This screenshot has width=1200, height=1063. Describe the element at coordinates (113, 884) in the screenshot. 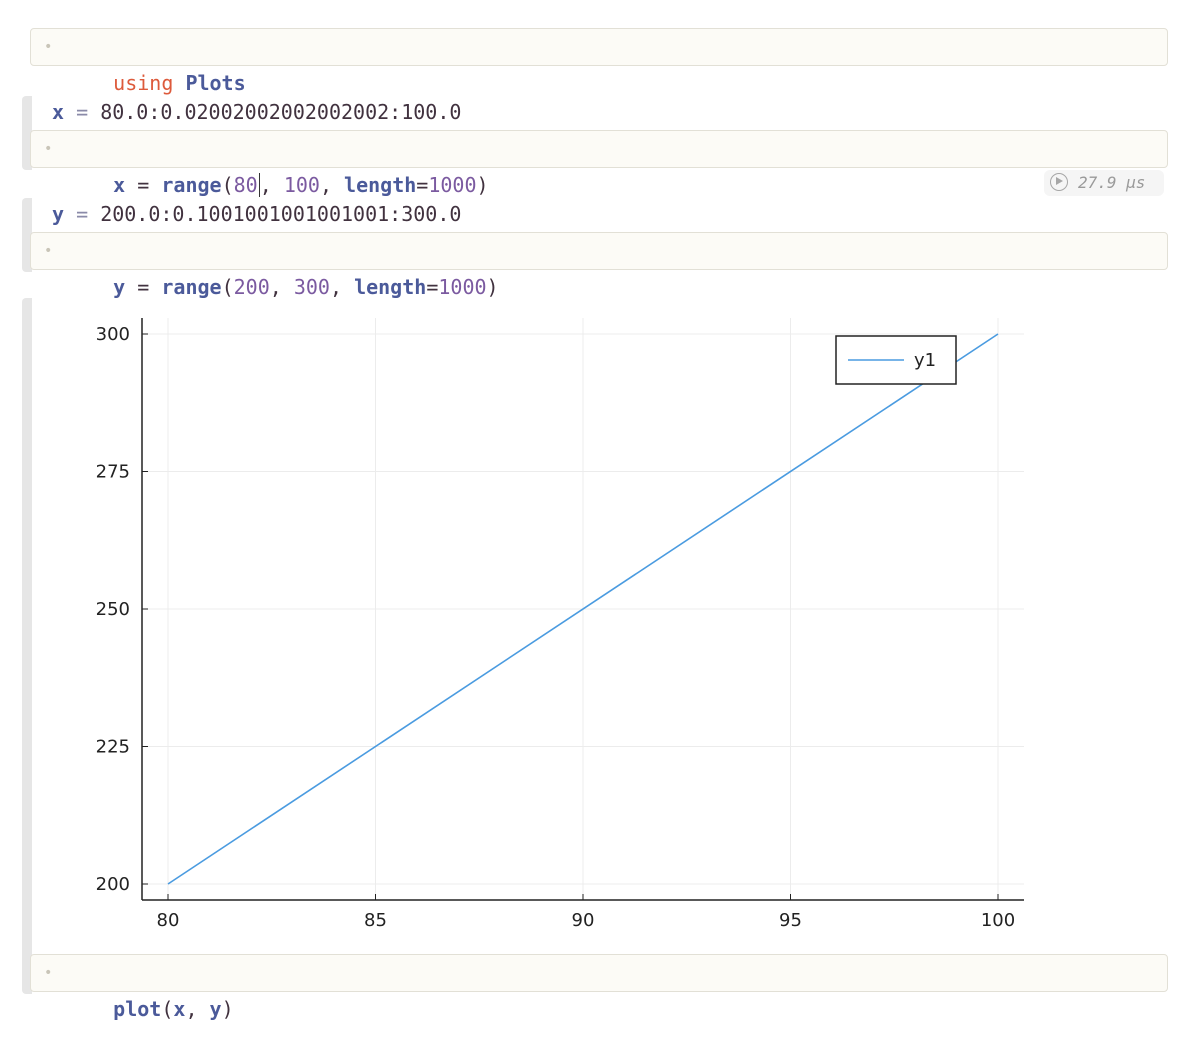

I see `y-tick-label: 200` at that location.